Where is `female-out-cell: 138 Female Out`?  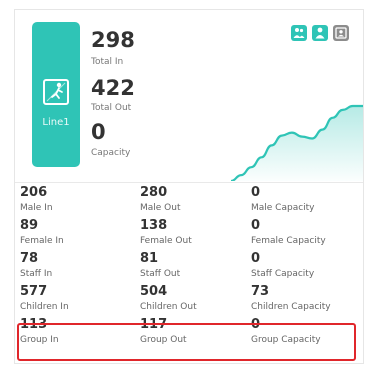 female-out-cell: 138 Female Out is located at coordinates (195, 234).